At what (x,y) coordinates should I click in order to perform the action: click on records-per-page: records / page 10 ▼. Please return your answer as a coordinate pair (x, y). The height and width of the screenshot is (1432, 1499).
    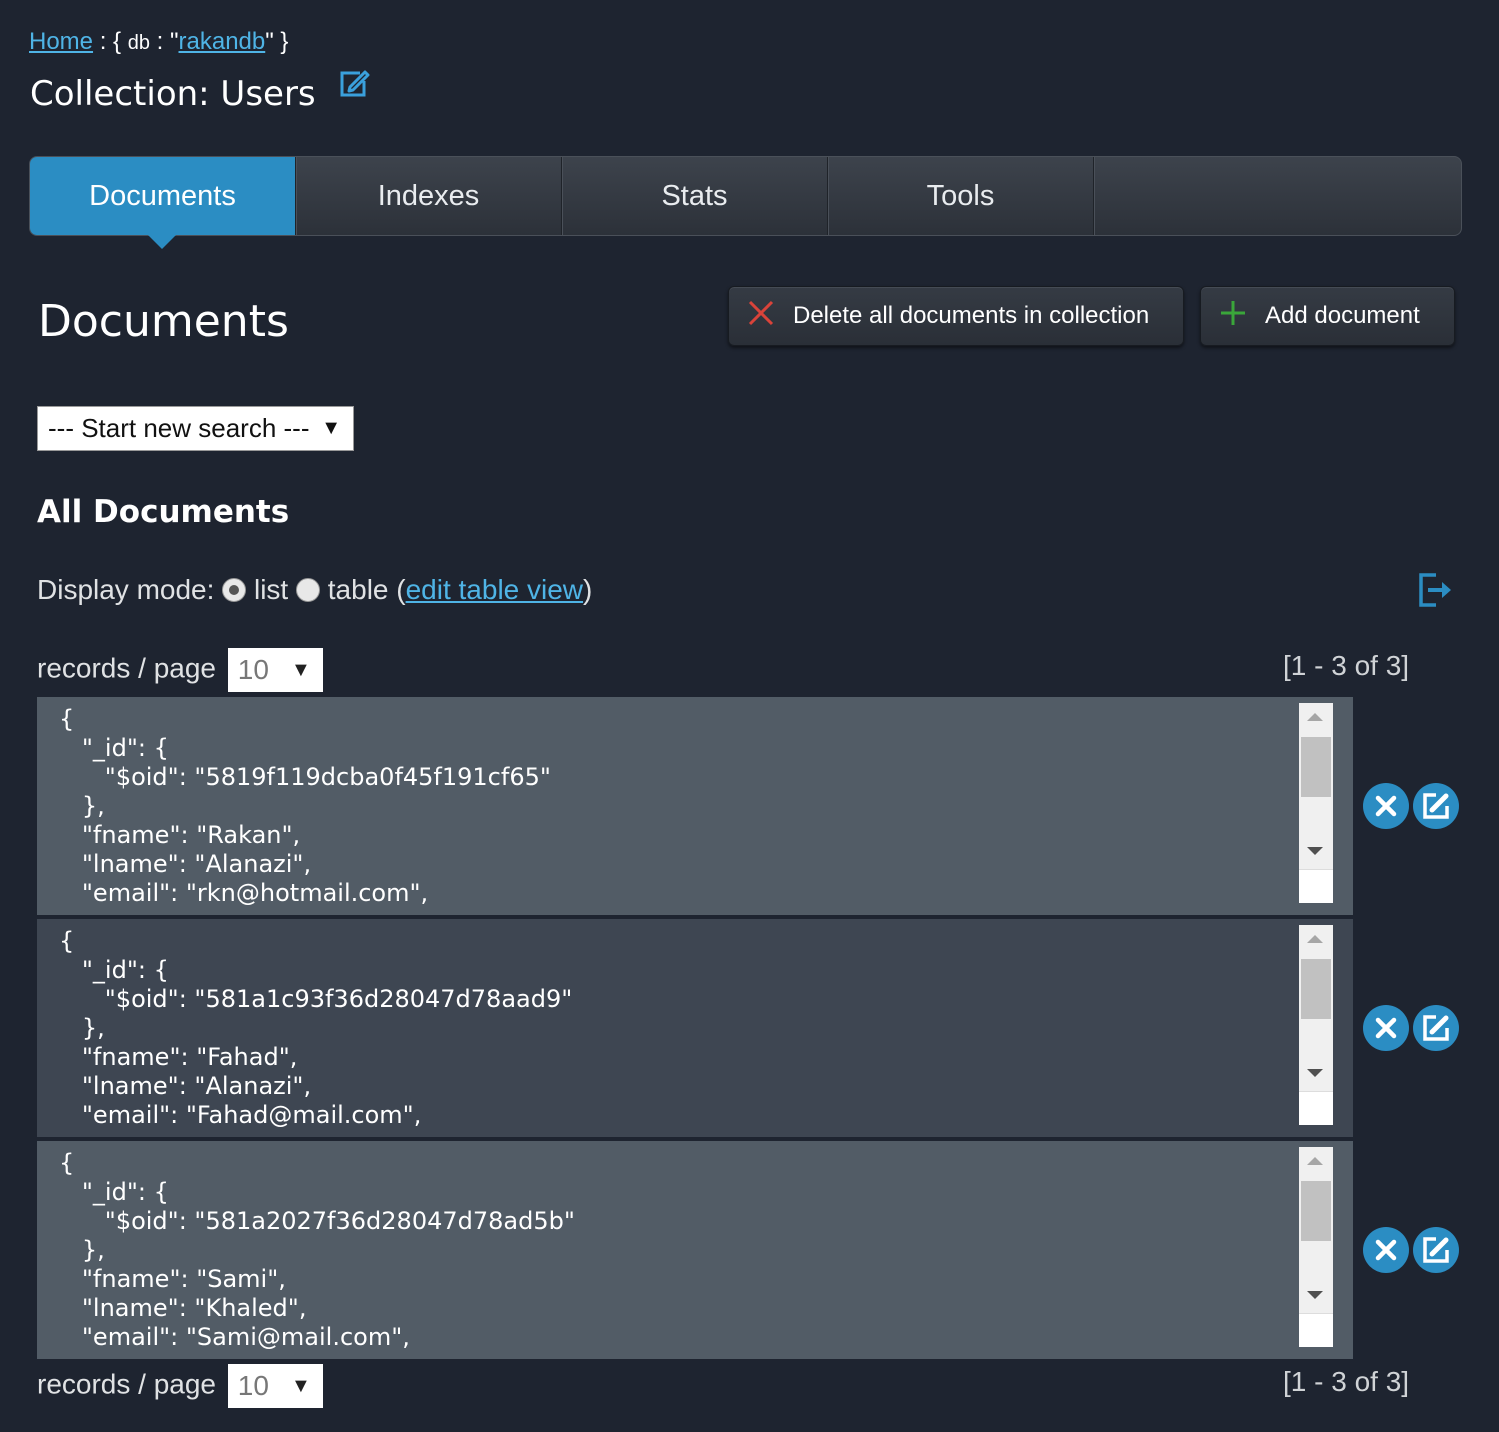
    Looking at the image, I should click on (180, 670).